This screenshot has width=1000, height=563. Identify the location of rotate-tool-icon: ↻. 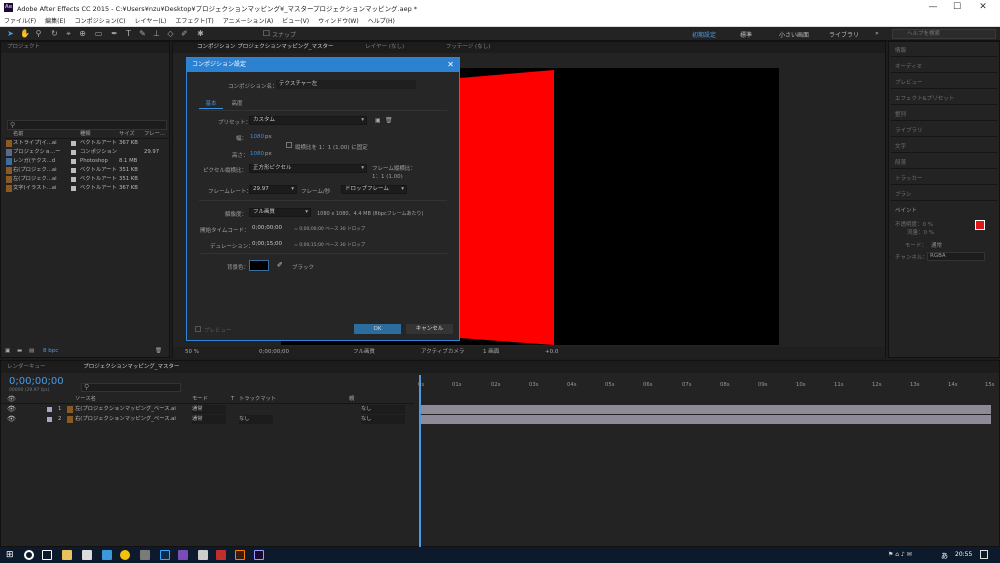
(54, 33).